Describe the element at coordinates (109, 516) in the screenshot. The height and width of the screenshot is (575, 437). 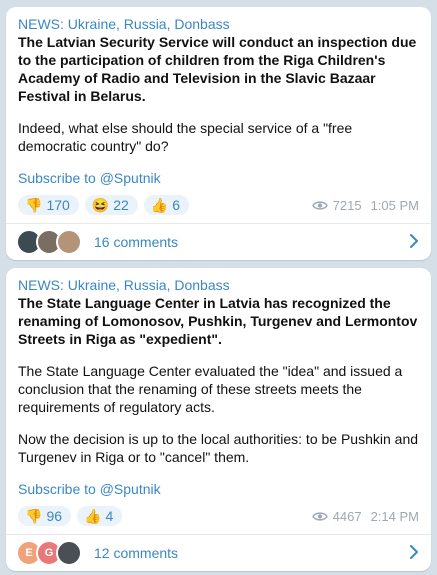
I see `reaction-count: 4` at that location.